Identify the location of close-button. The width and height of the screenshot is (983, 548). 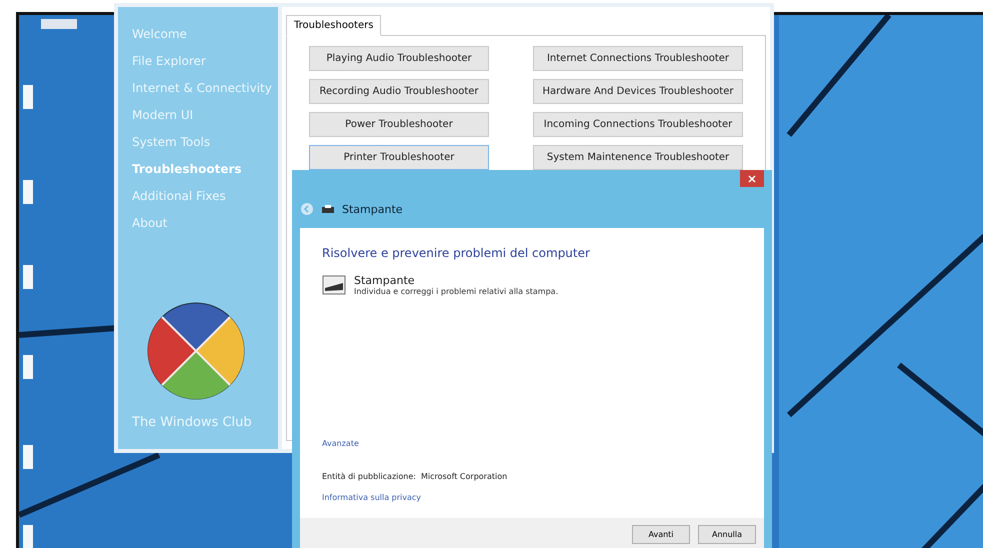
(752, 178).